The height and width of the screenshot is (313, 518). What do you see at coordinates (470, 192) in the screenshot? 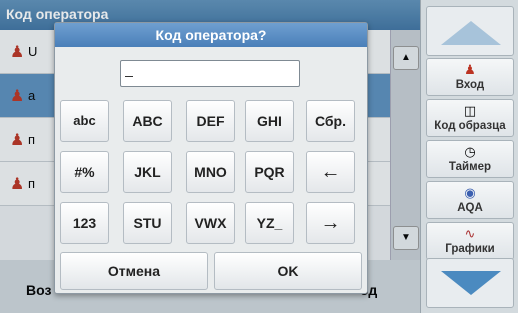
I see `aqa-icon: ◉` at bounding box center [470, 192].